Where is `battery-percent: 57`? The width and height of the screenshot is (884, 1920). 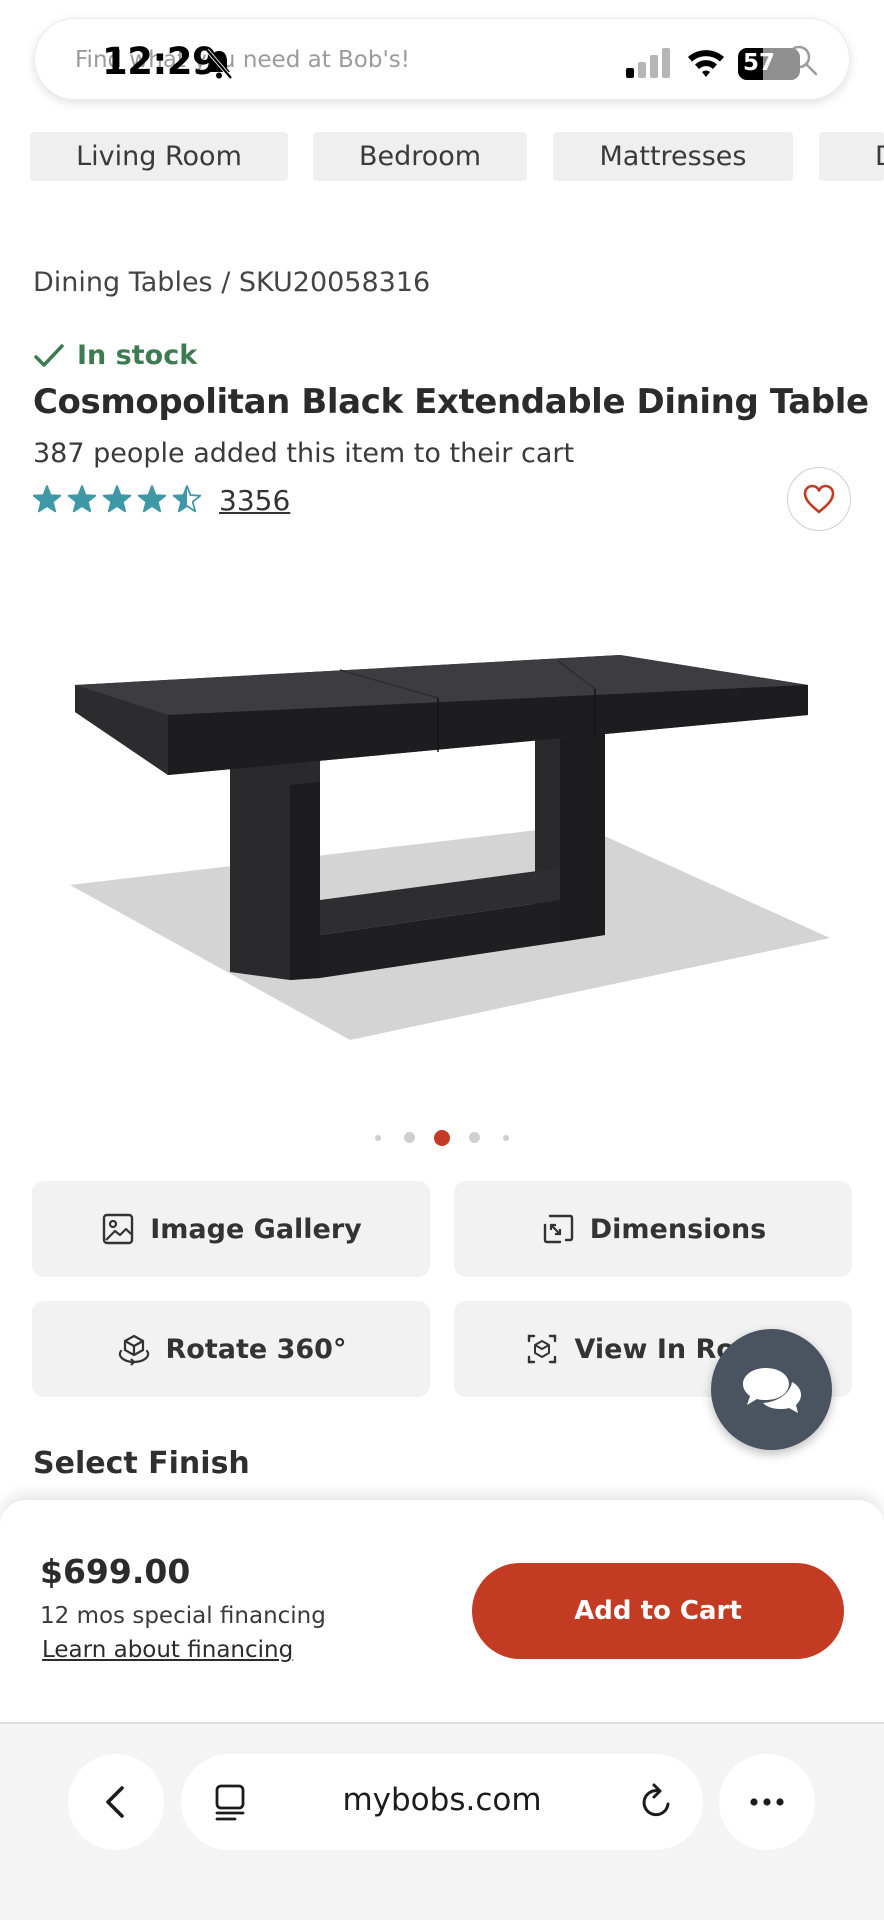 battery-percent: 57 is located at coordinates (758, 63).